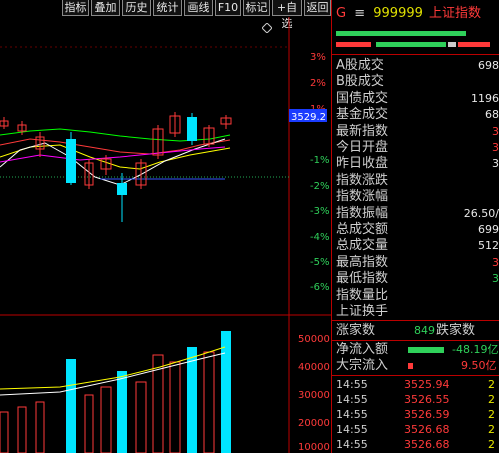  What do you see at coordinates (319, 160) in the screenshot?
I see `axis-label-m1: -1%` at bounding box center [319, 160].